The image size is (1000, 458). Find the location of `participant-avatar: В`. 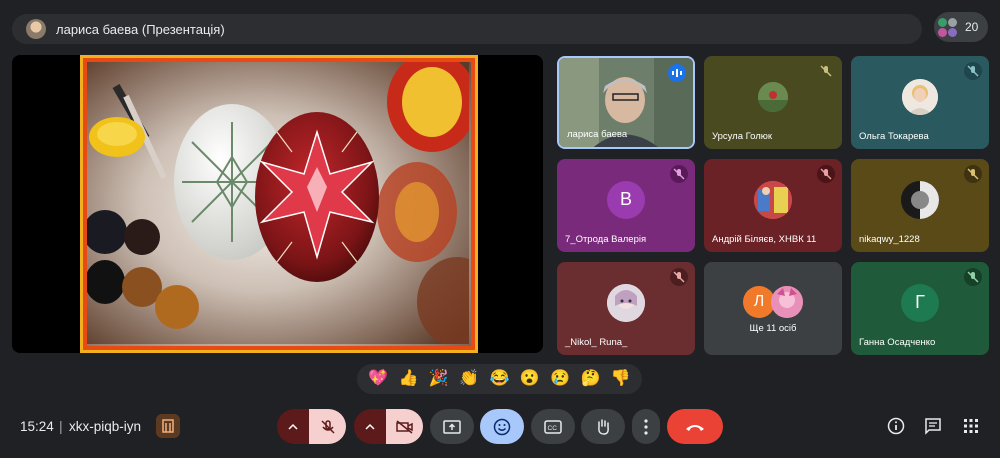

participant-avatar: В is located at coordinates (626, 199).